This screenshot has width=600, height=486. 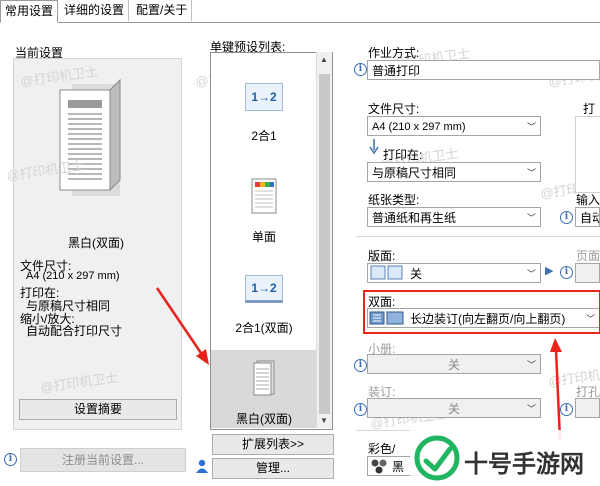 I want to click on brand-badge: 十号手游网, so click(x=505, y=458).